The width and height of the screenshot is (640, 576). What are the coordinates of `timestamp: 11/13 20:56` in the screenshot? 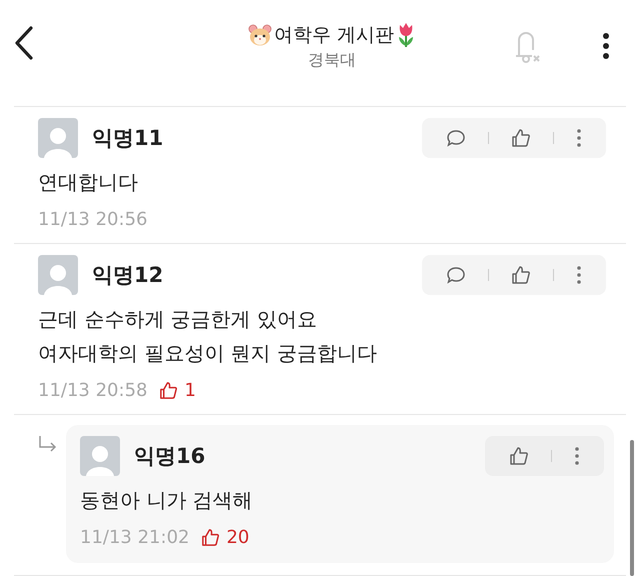 It's located at (93, 219).